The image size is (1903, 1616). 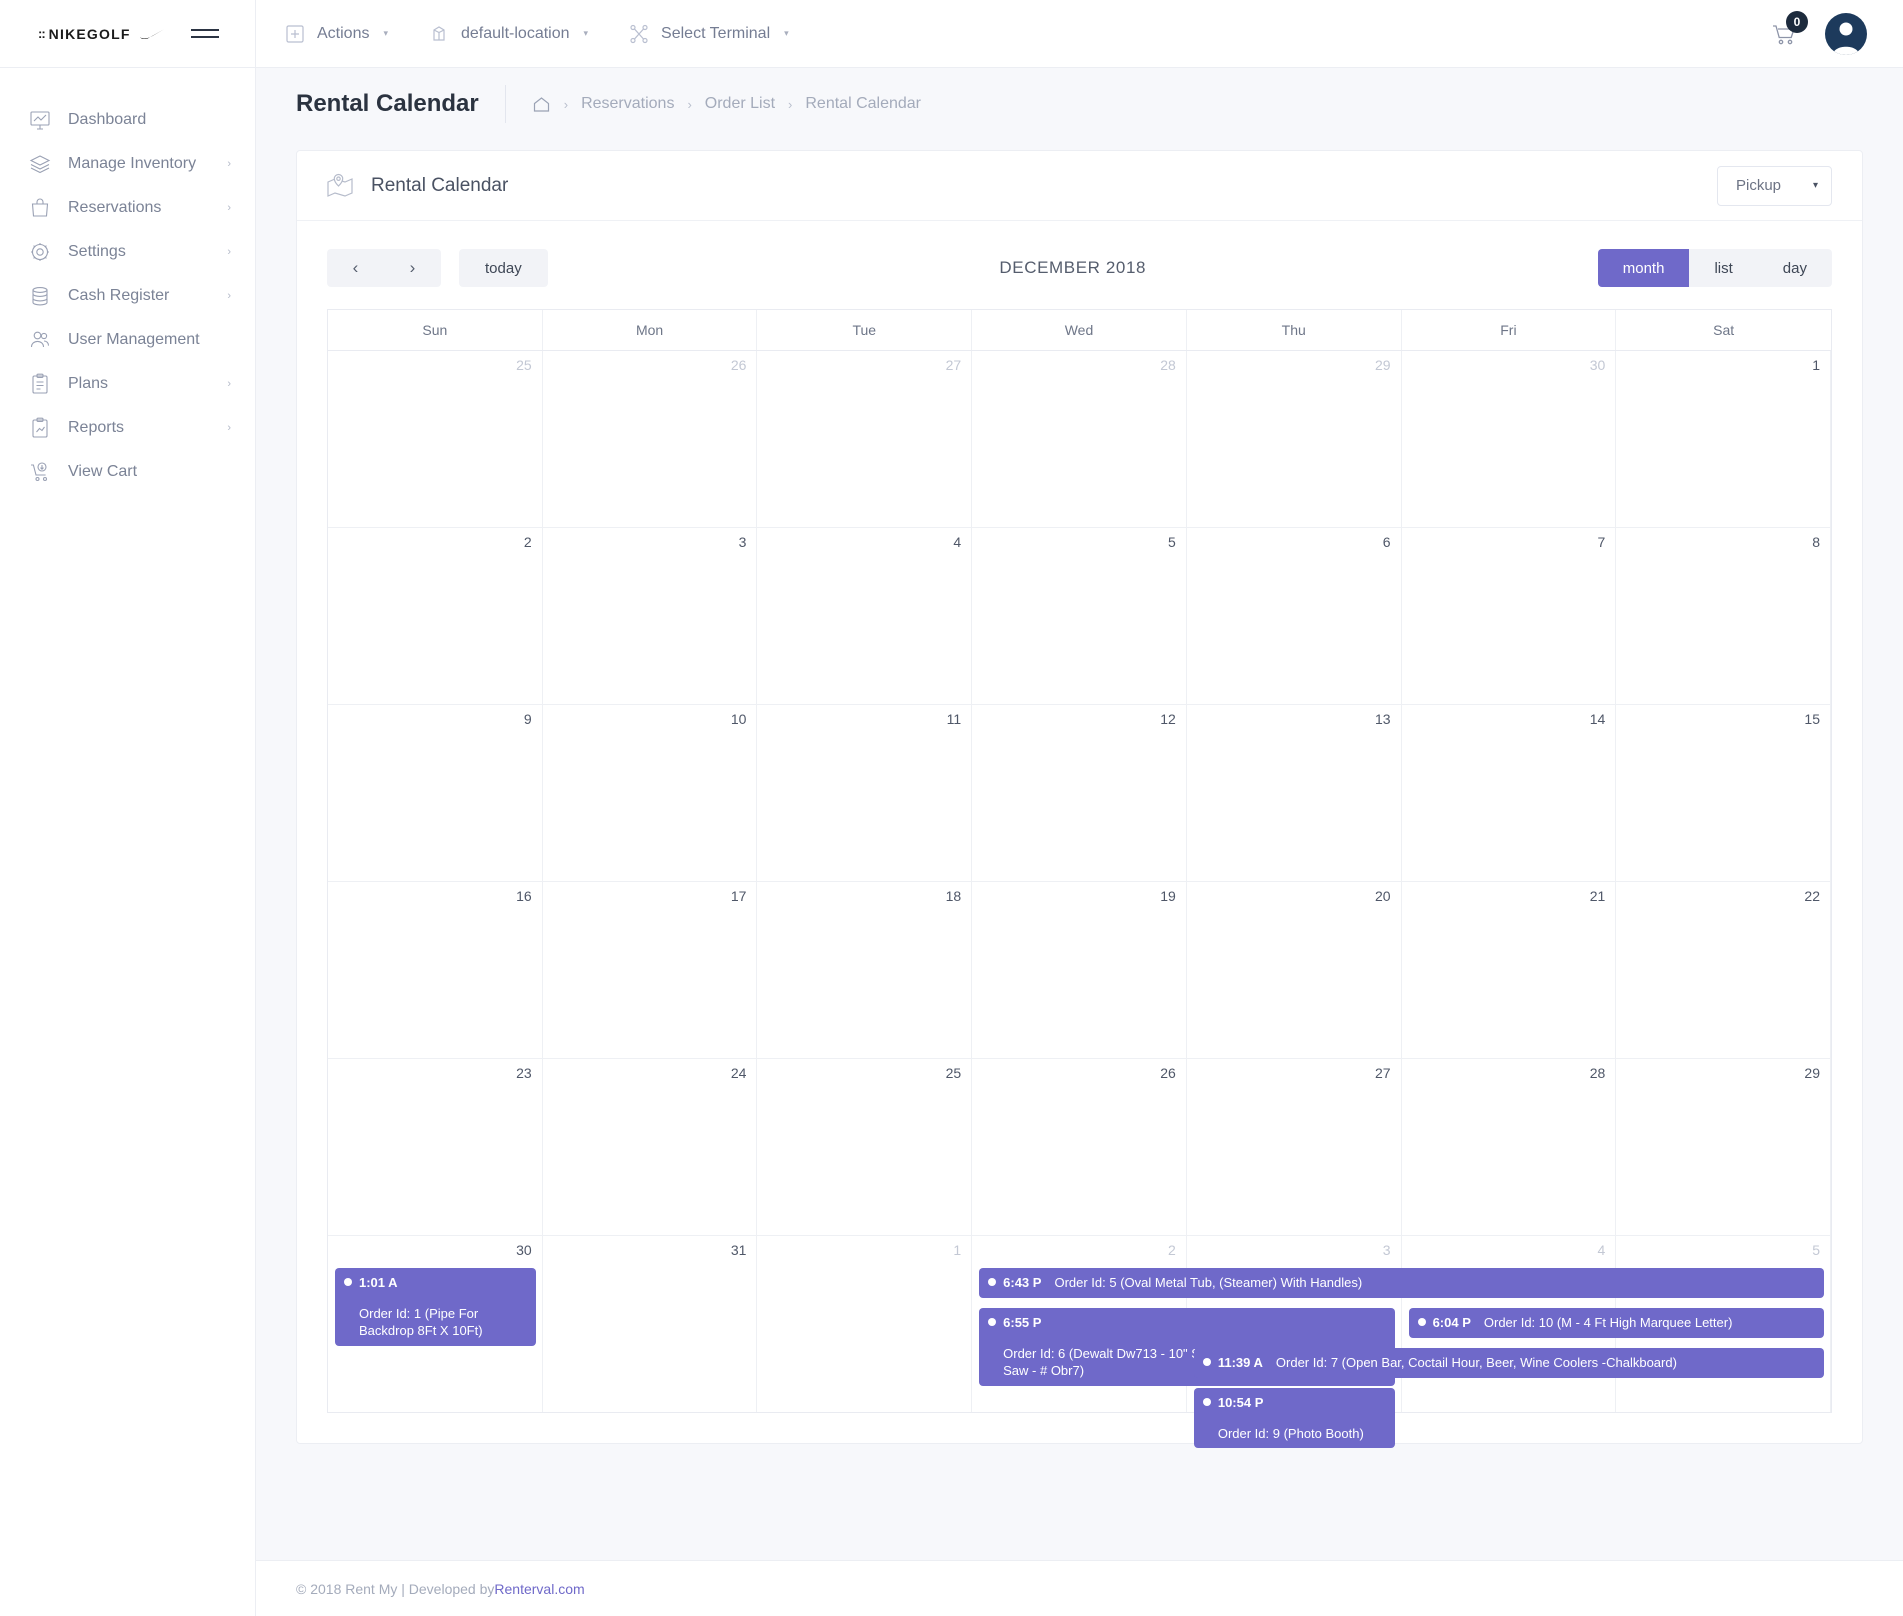 What do you see at coordinates (435, 1147) in the screenshot?
I see `calendar-day-cell: 23` at bounding box center [435, 1147].